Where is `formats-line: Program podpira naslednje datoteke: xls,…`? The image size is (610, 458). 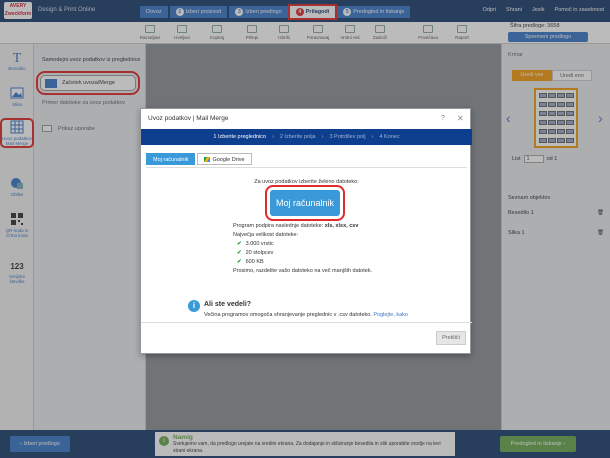 formats-line: Program podpira naslednje datoteke: xls,… is located at coordinates (302, 226).